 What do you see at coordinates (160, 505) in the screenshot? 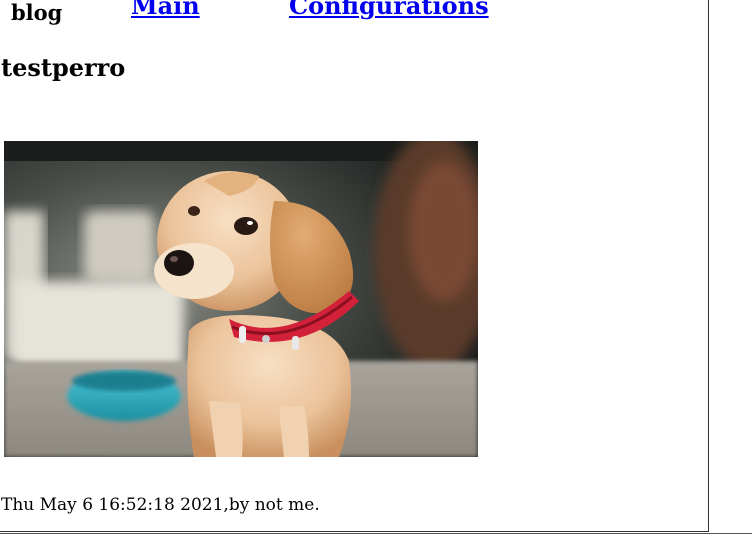
I see `post-meta: Thu May 6 16:52:18 2021,by not me.` at bounding box center [160, 505].